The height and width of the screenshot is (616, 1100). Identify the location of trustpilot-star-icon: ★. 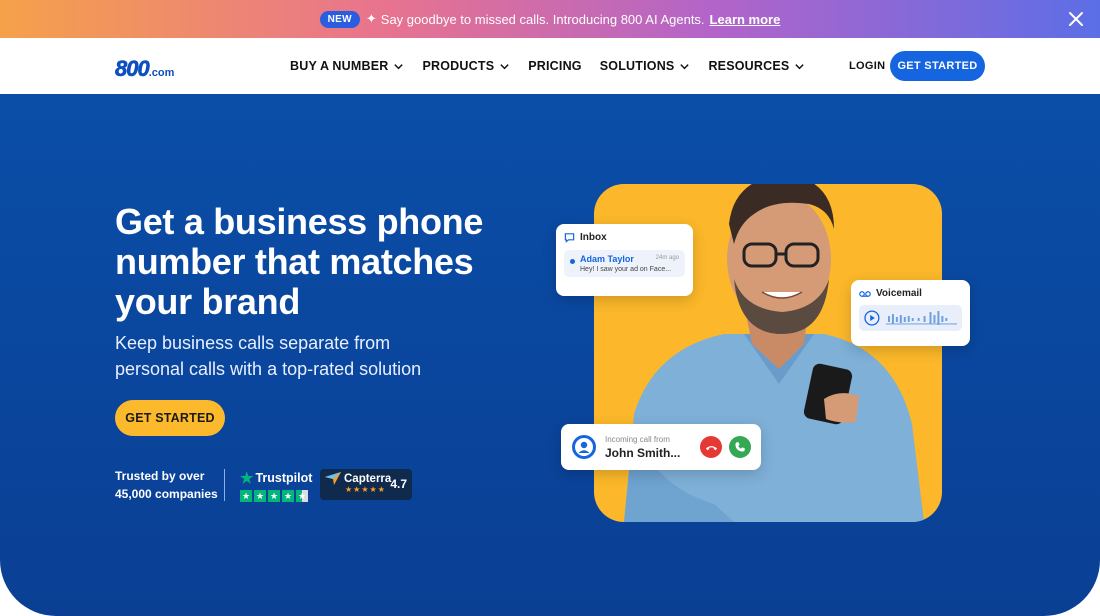
(247, 478).